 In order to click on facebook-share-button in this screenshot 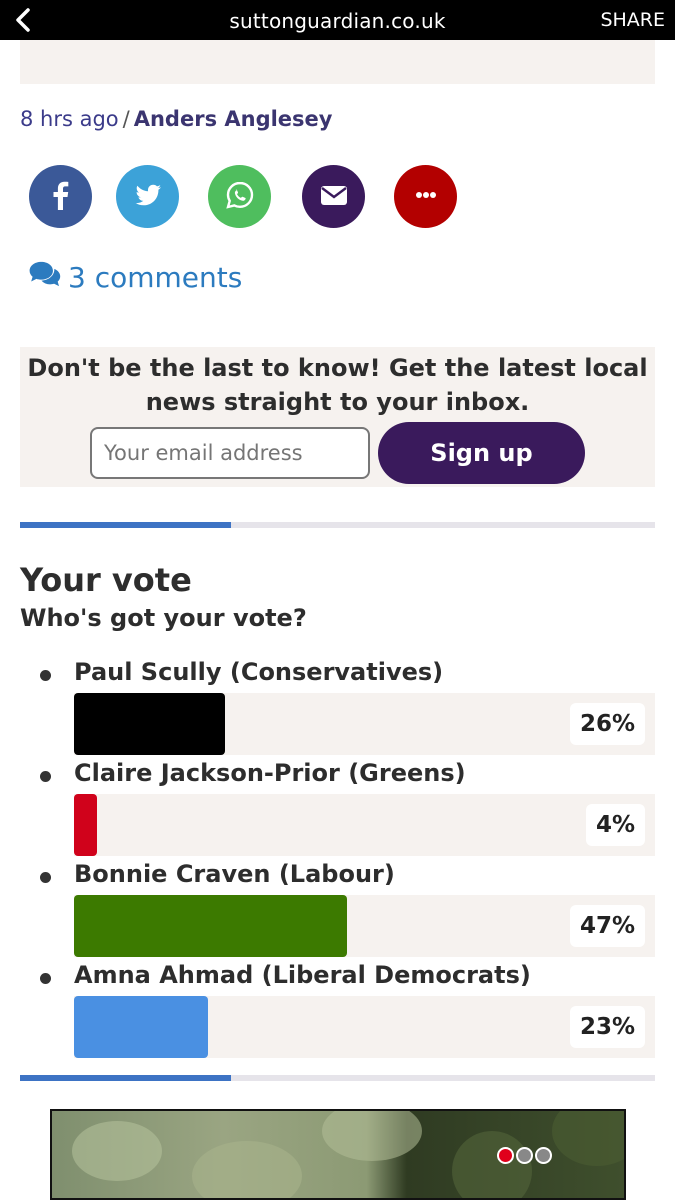, I will do `click(60, 196)`.